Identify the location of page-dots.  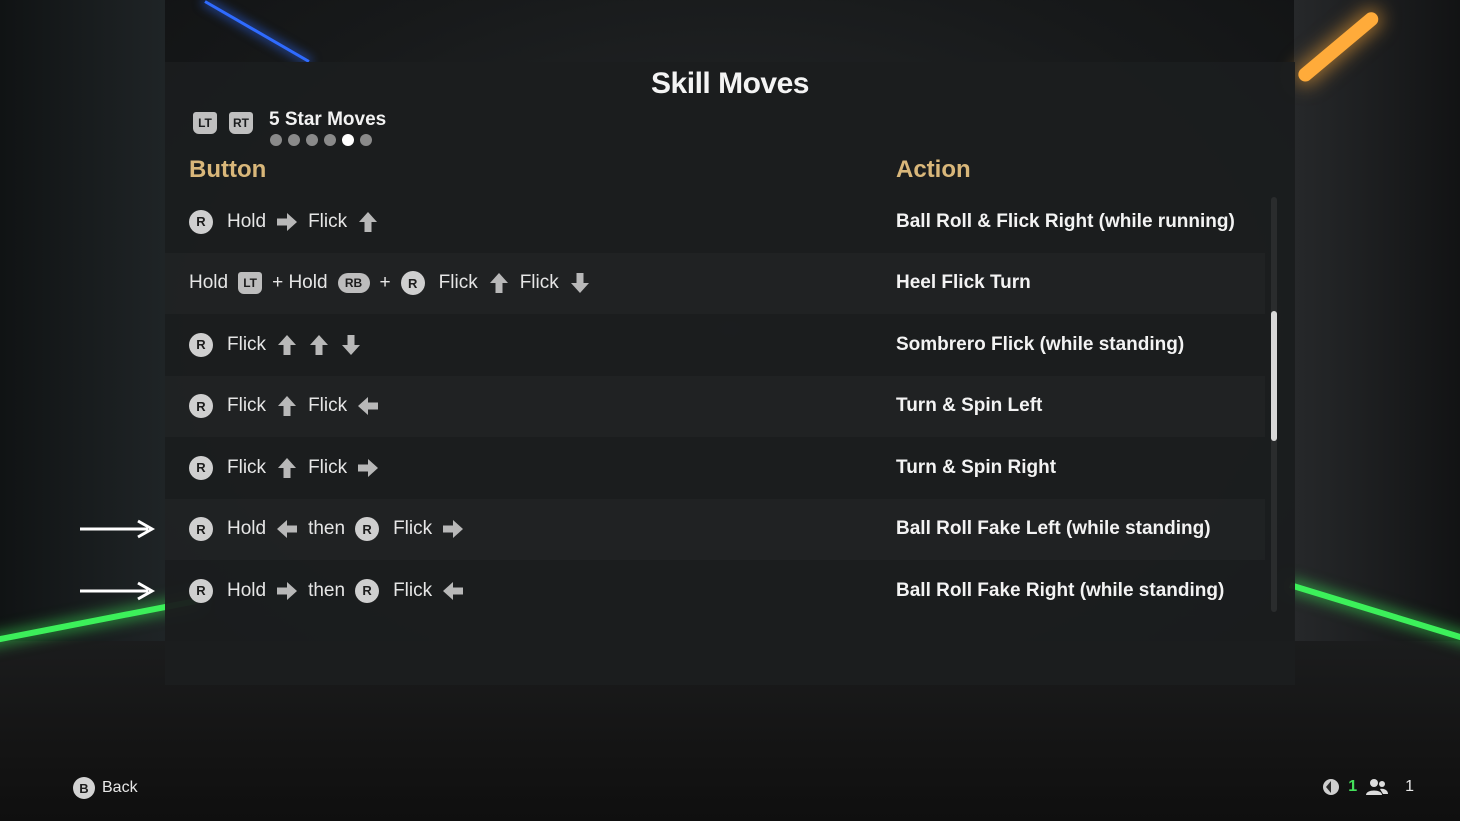
(327, 140).